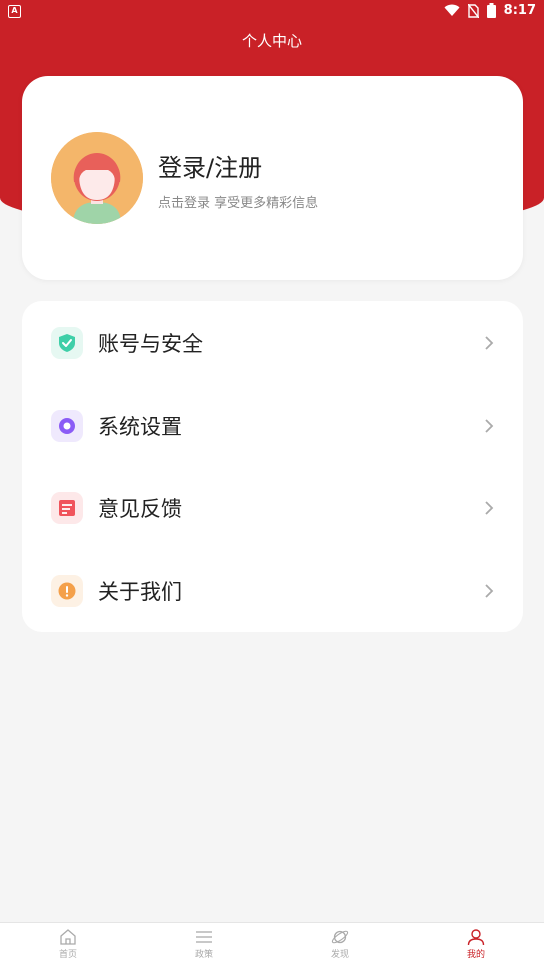  Describe the element at coordinates (204, 937) in the screenshot. I see `list-icon` at that location.